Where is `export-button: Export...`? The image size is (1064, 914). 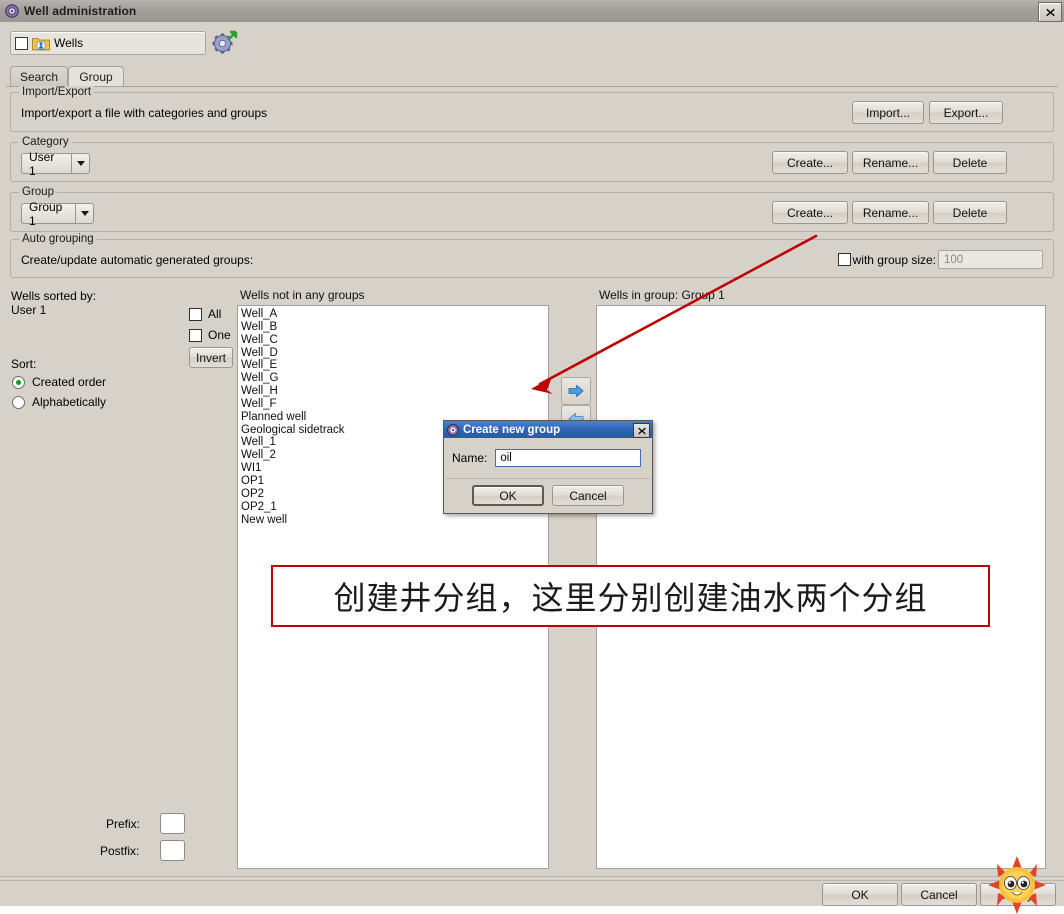 export-button: Export... is located at coordinates (966, 112).